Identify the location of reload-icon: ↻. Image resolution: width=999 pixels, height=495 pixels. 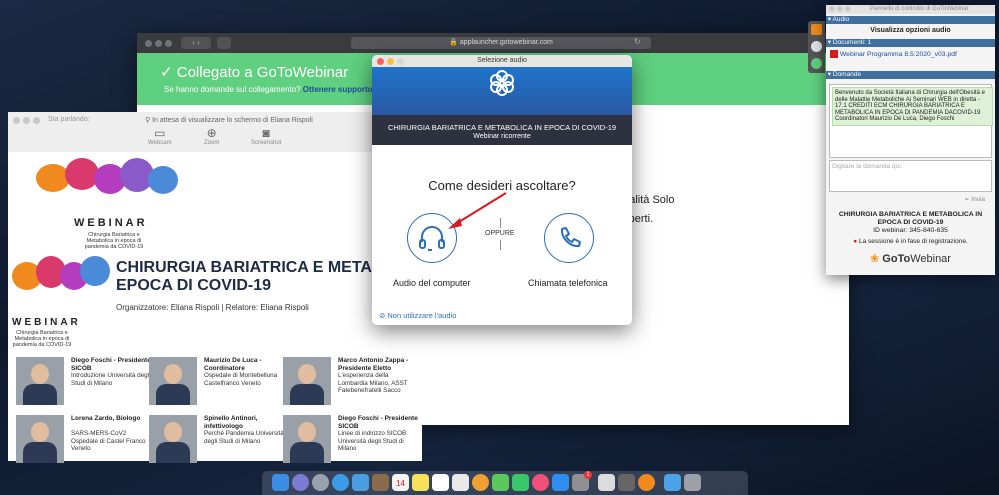
(637, 41).